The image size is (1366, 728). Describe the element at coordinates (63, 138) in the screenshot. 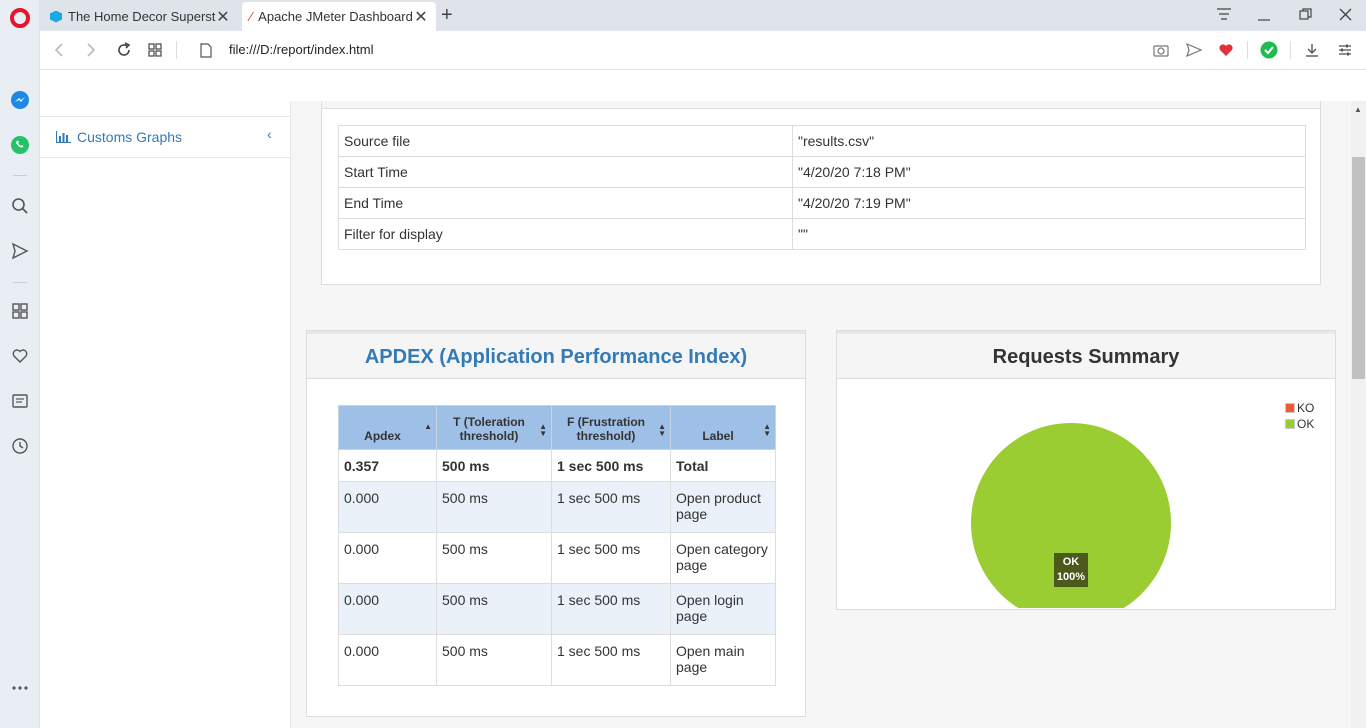

I see `bar-chart-icon` at that location.